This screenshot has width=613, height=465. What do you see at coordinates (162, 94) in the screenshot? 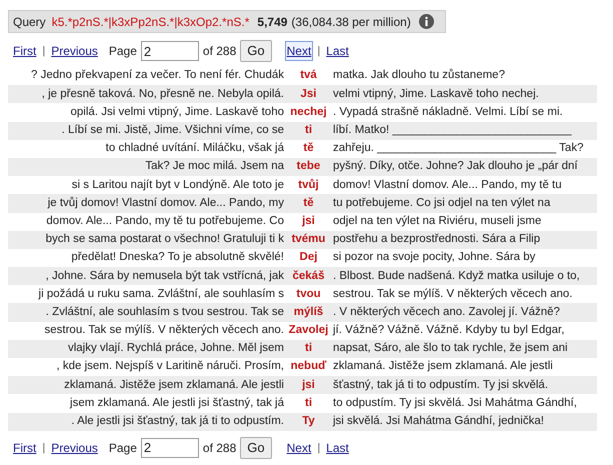
I see `left-context: , je přesně taková. No, přesně ne. Nebyla opilá.` at bounding box center [162, 94].